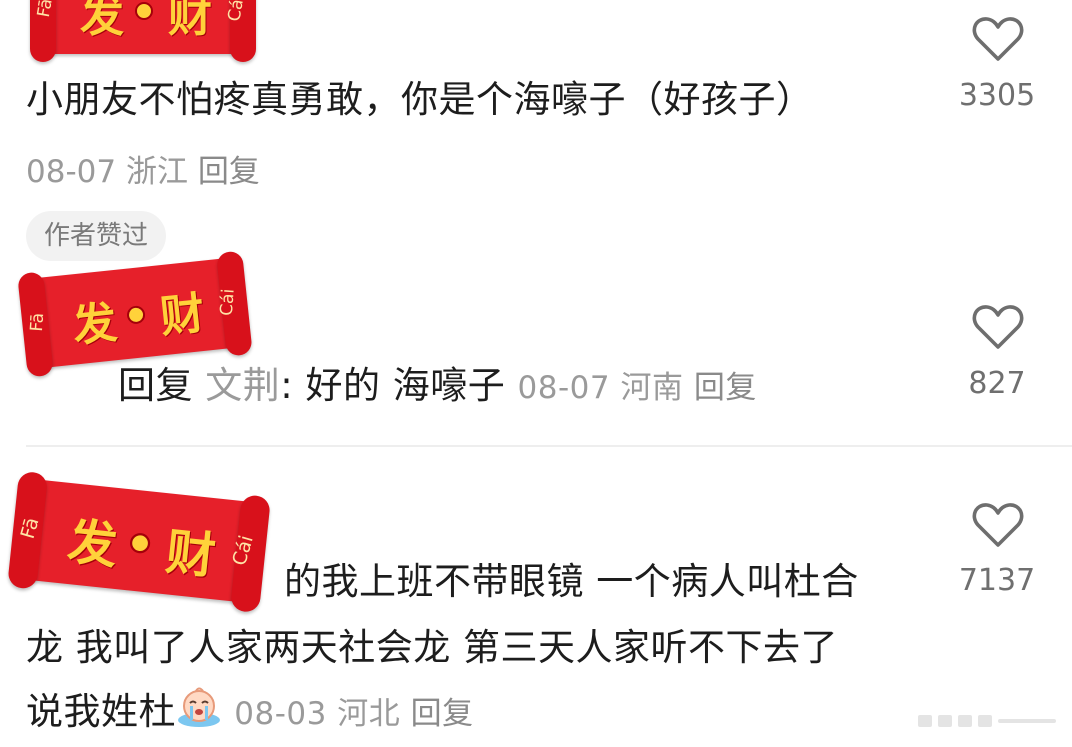 This screenshot has width=1072, height=747. I want to click on comment-meta: 08-07 浙江 回复, so click(143, 168).